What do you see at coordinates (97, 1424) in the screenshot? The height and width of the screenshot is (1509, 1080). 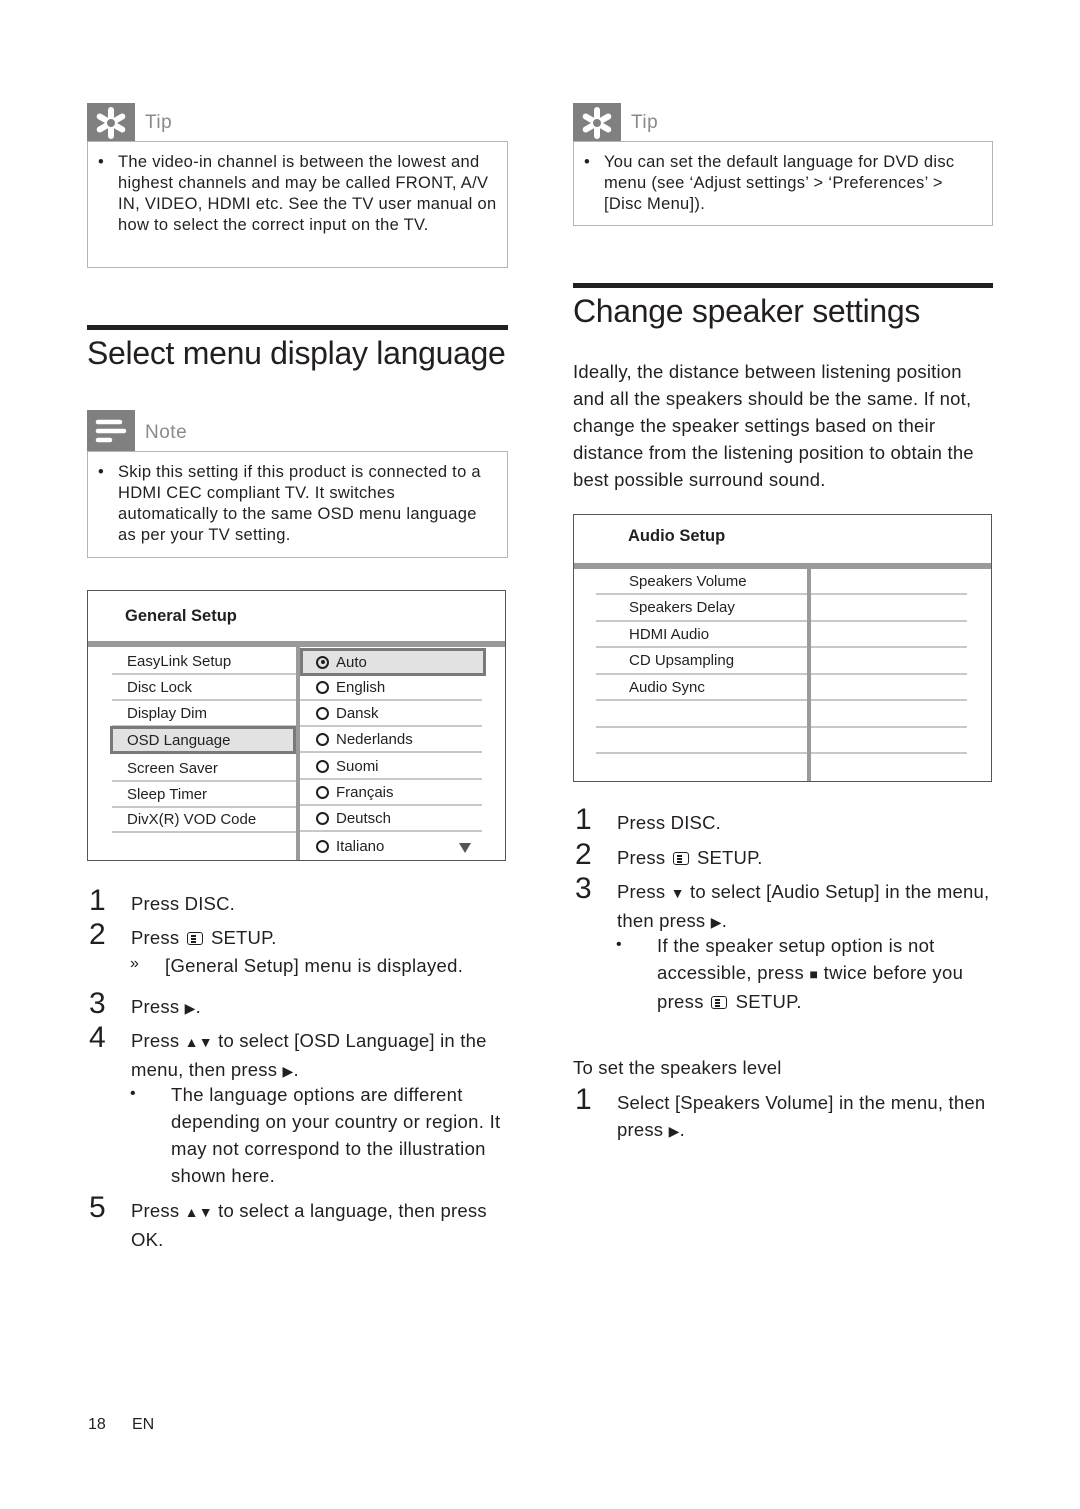 I see `page-number: 18` at bounding box center [97, 1424].